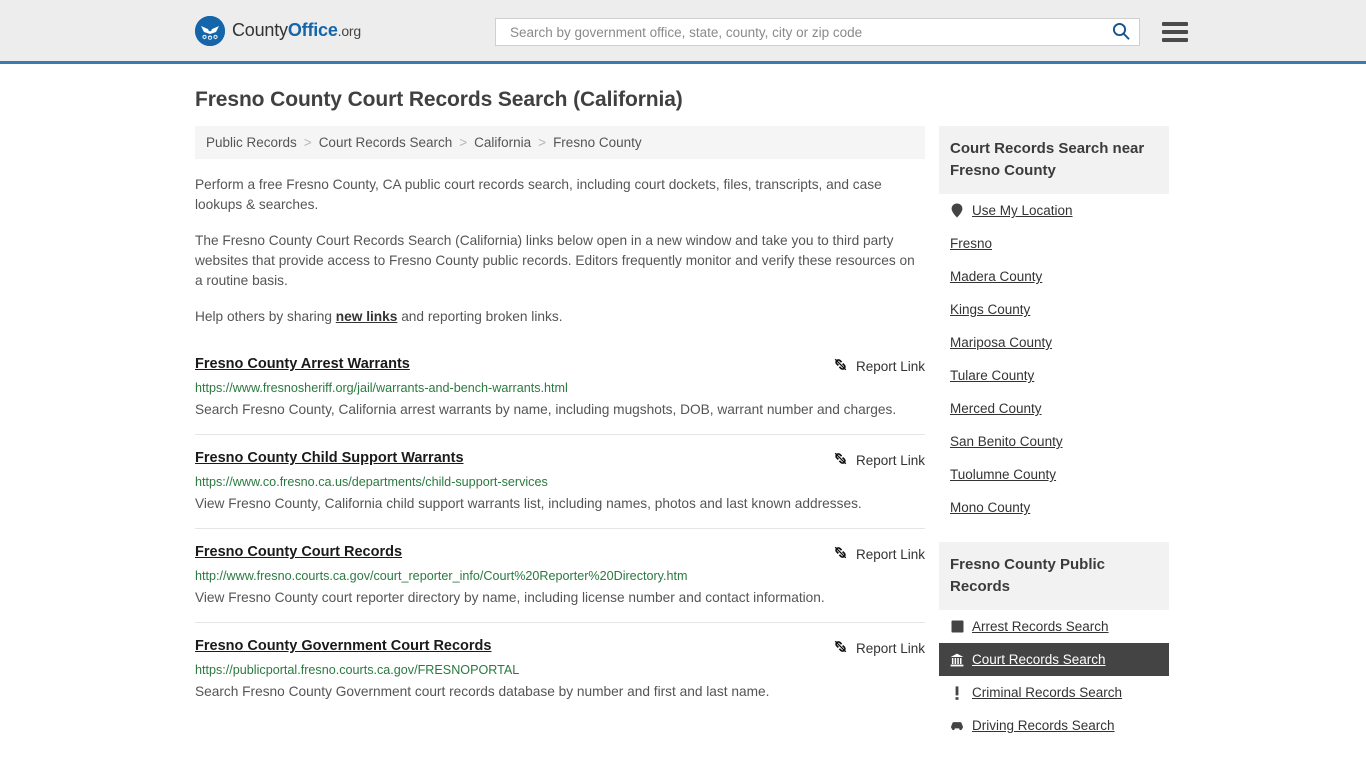 The image size is (1366, 768). I want to click on eagle-shield-logo-icon, so click(210, 30).